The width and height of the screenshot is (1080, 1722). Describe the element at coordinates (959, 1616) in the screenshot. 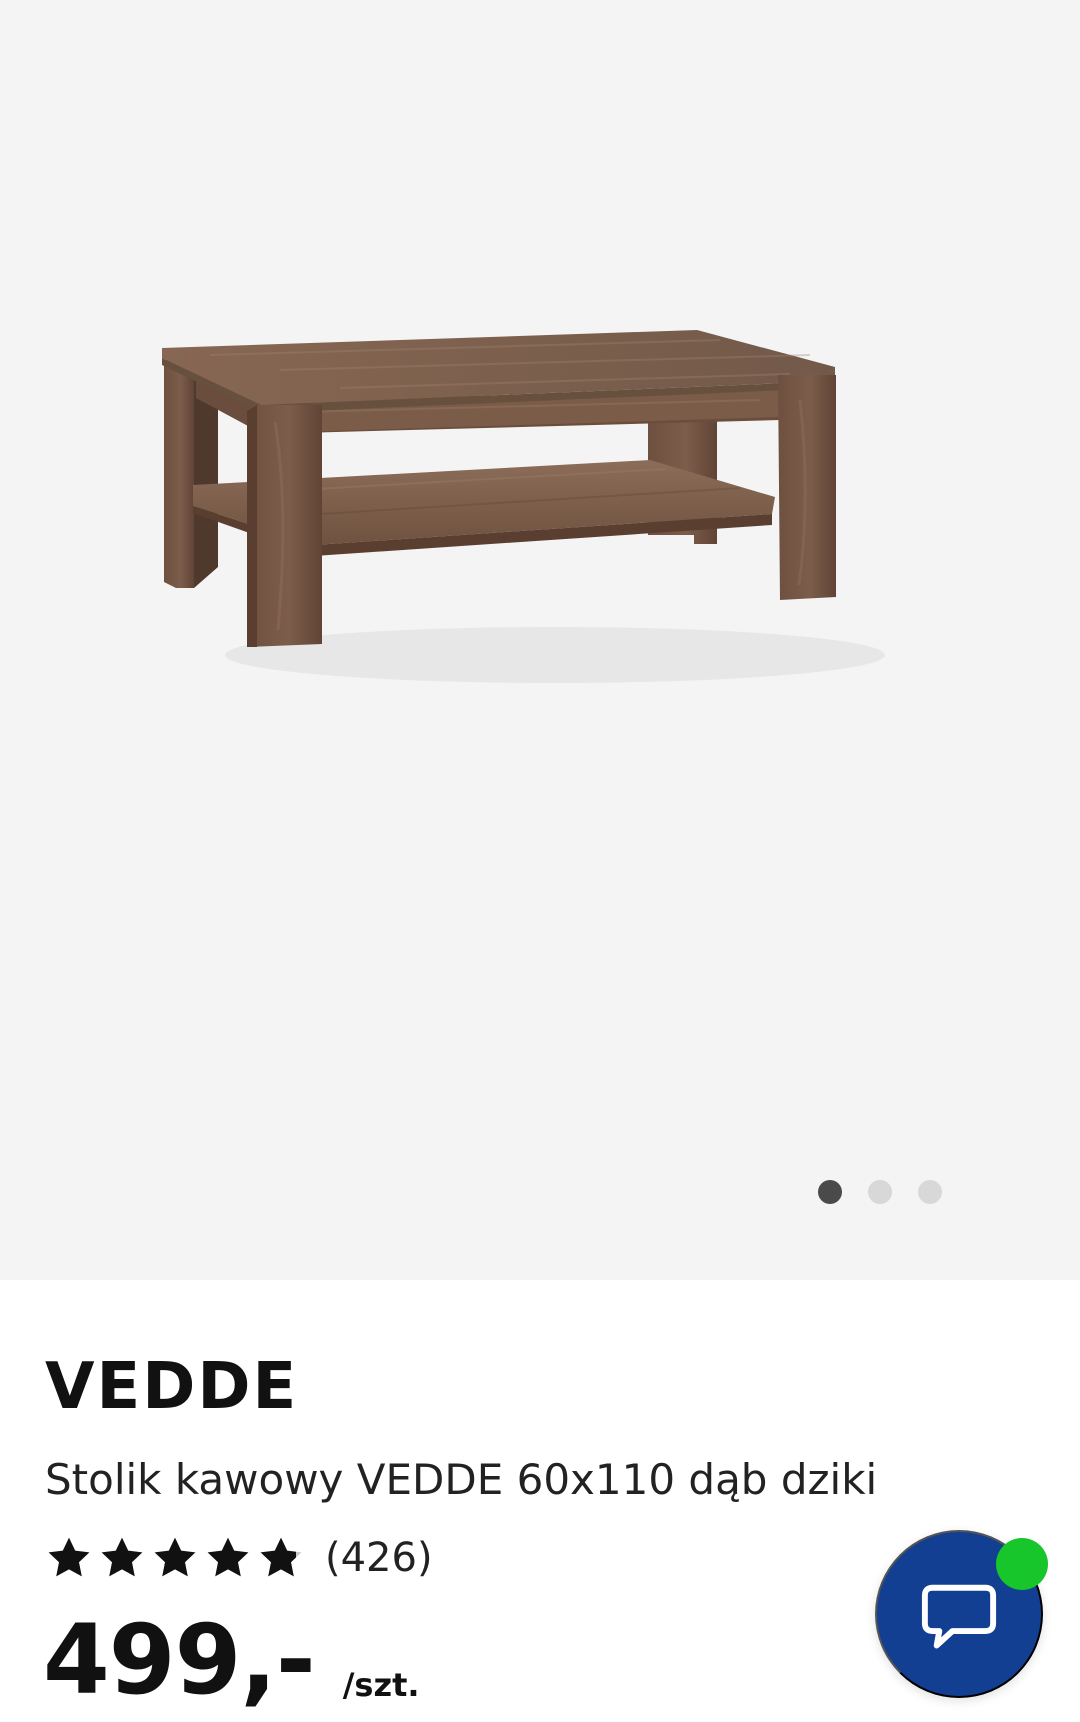

I see `chat-bubble-icon` at that location.